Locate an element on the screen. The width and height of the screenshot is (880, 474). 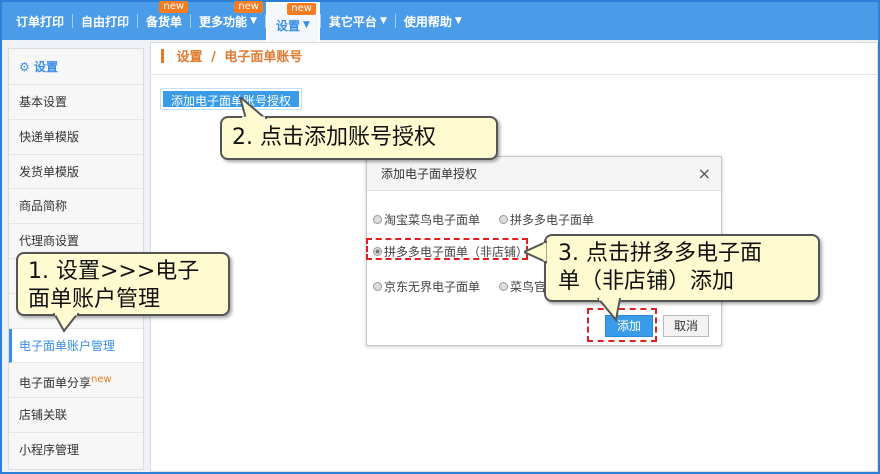
nav-free-print: 自由打印 is located at coordinates (105, 21).